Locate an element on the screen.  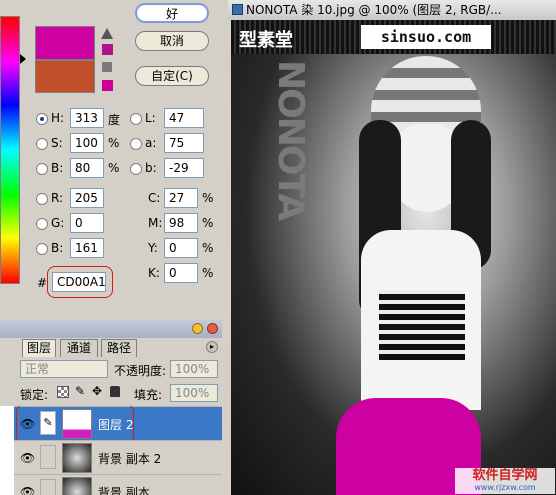
hue-slider-handle is located at coordinates (23, 59).